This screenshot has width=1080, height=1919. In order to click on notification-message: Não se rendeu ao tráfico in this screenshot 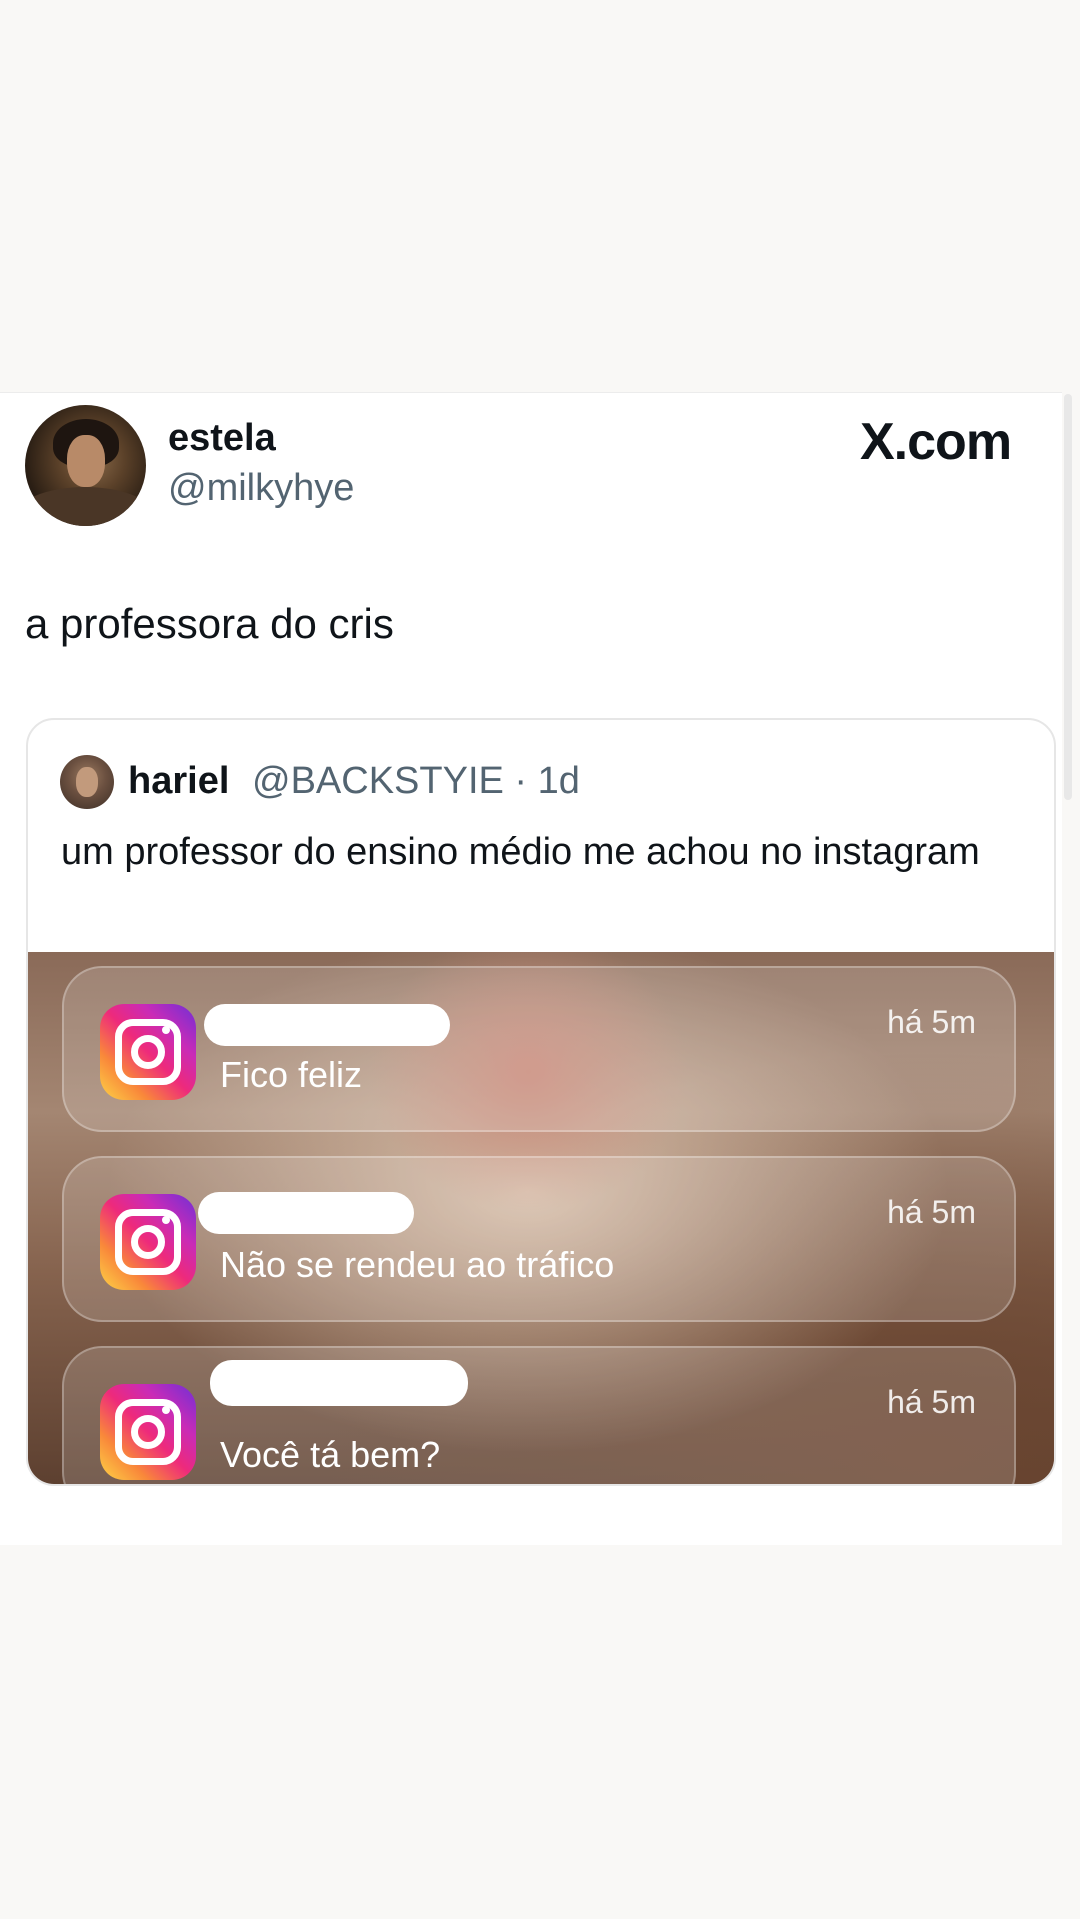, I will do `click(417, 1264)`.